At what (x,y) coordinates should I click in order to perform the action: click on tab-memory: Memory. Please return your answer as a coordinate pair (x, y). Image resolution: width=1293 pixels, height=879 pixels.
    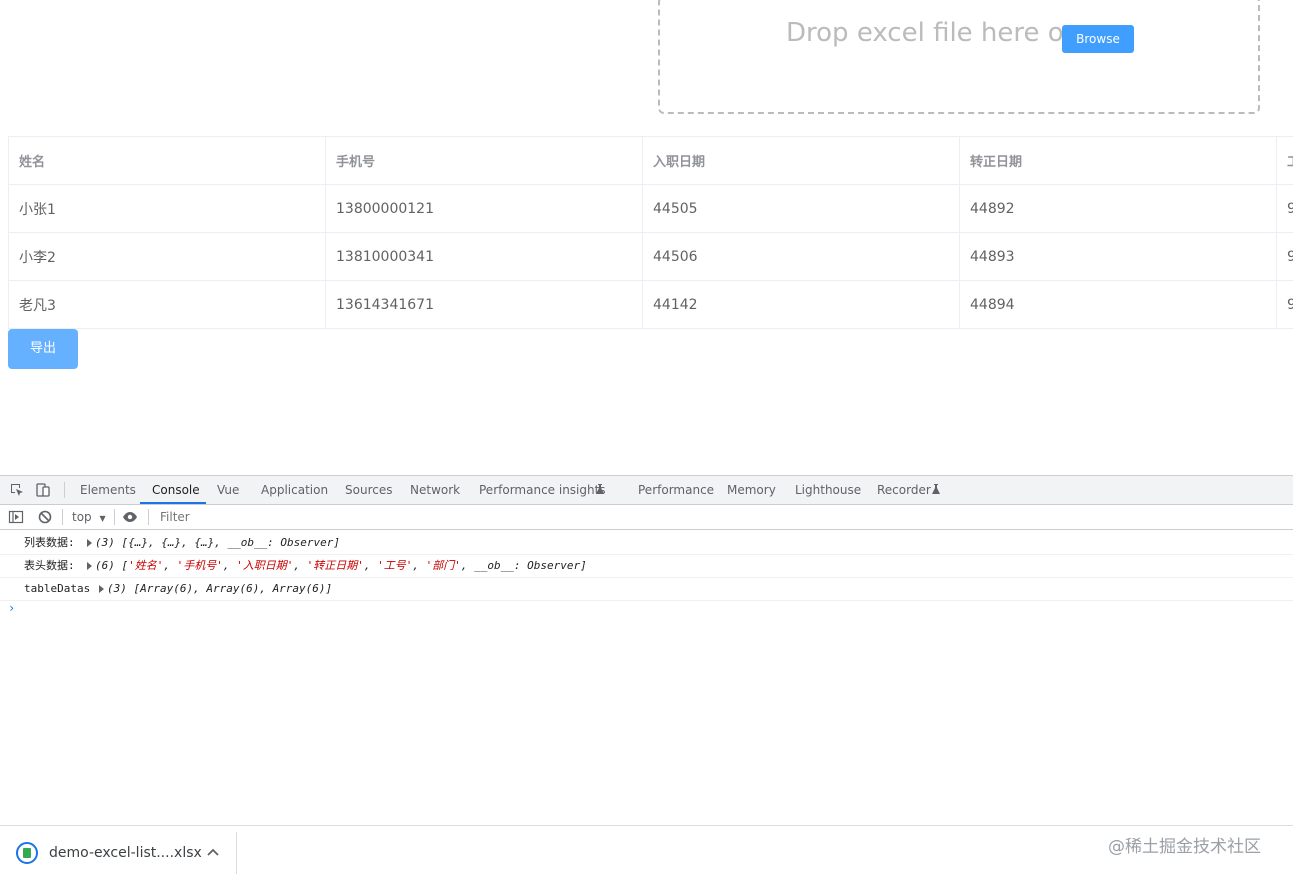
    Looking at the image, I should click on (751, 490).